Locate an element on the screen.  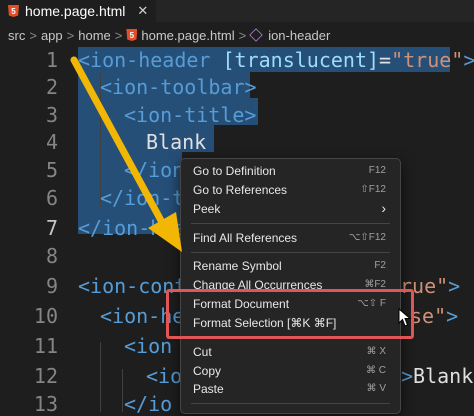
breadcrumb-item-symbol: ion-header is located at coordinates (299, 35).